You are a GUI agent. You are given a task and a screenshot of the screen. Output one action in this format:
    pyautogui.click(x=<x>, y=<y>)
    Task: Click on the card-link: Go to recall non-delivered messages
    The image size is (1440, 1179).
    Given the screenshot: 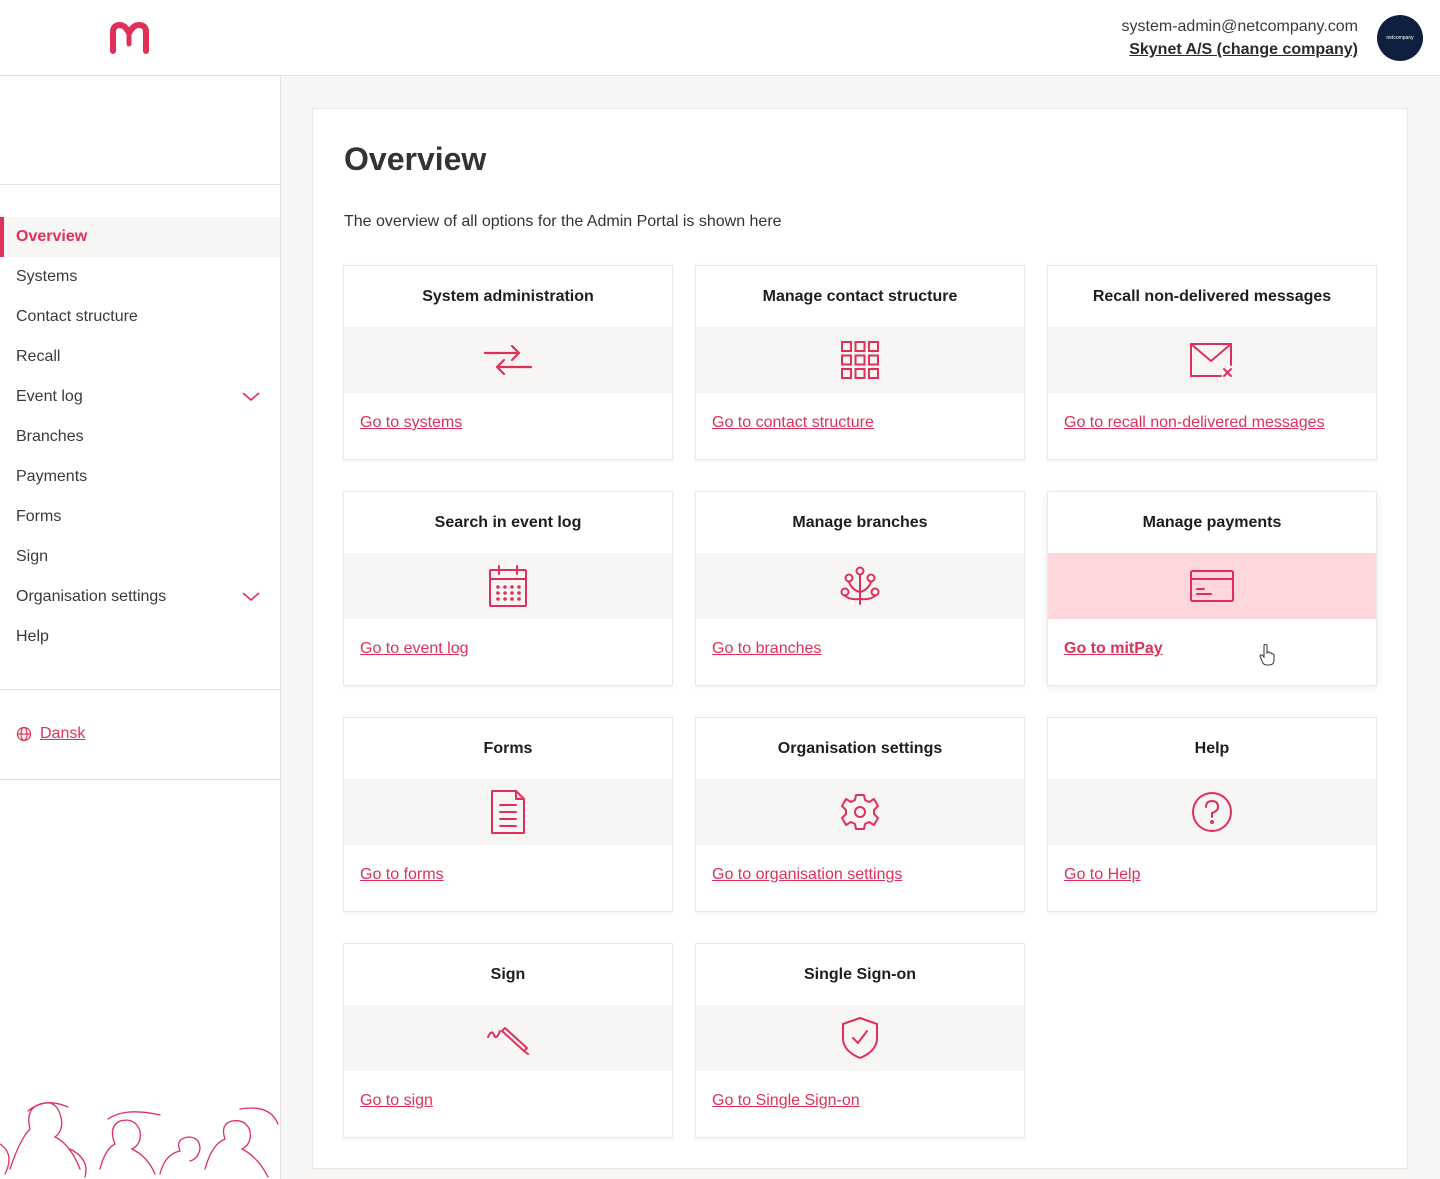 What is the action you would take?
    pyautogui.click(x=1194, y=423)
    